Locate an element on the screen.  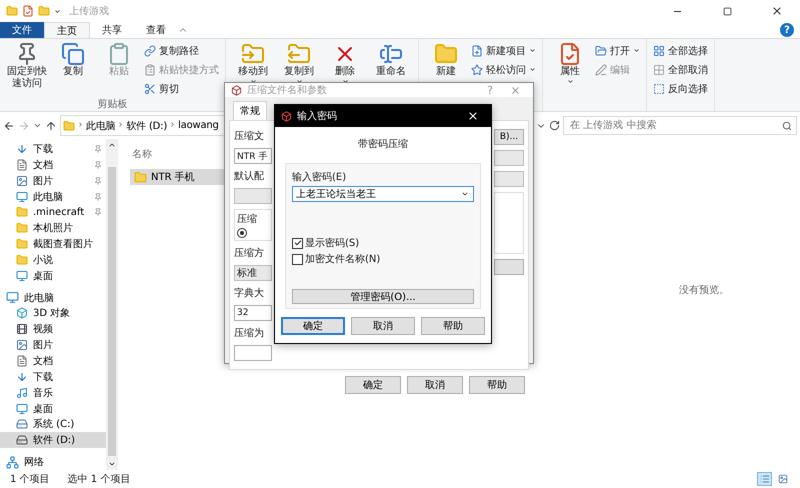
ribbon-button: 复制 is located at coordinates (73, 69).